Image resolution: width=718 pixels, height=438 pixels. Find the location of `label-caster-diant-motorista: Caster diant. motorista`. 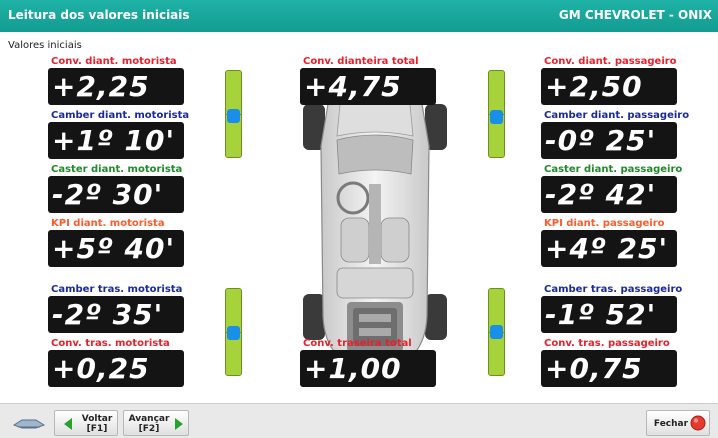

label-caster-diant-motorista: Caster diant. motorista is located at coordinates (117, 169).